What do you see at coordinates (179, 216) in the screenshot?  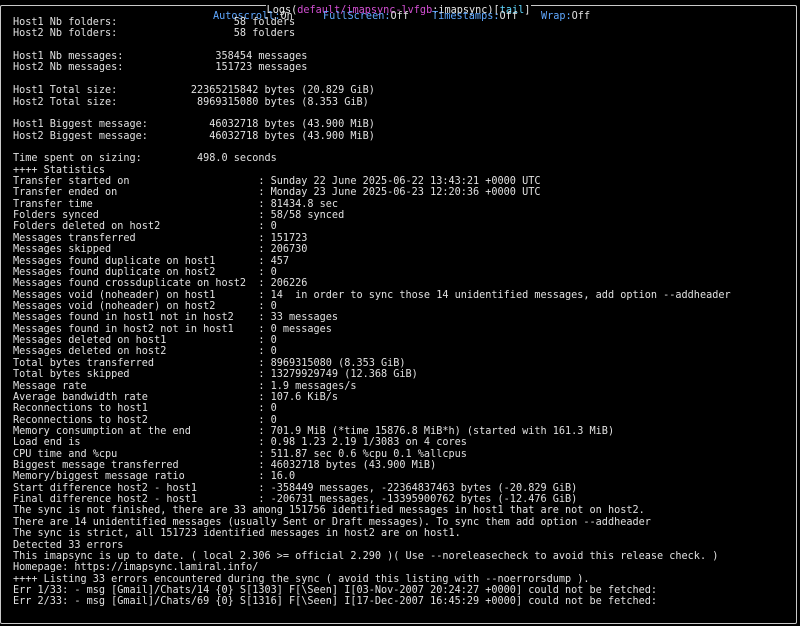 I see `log-line: Folders synced : 58/58 synced` at bounding box center [179, 216].